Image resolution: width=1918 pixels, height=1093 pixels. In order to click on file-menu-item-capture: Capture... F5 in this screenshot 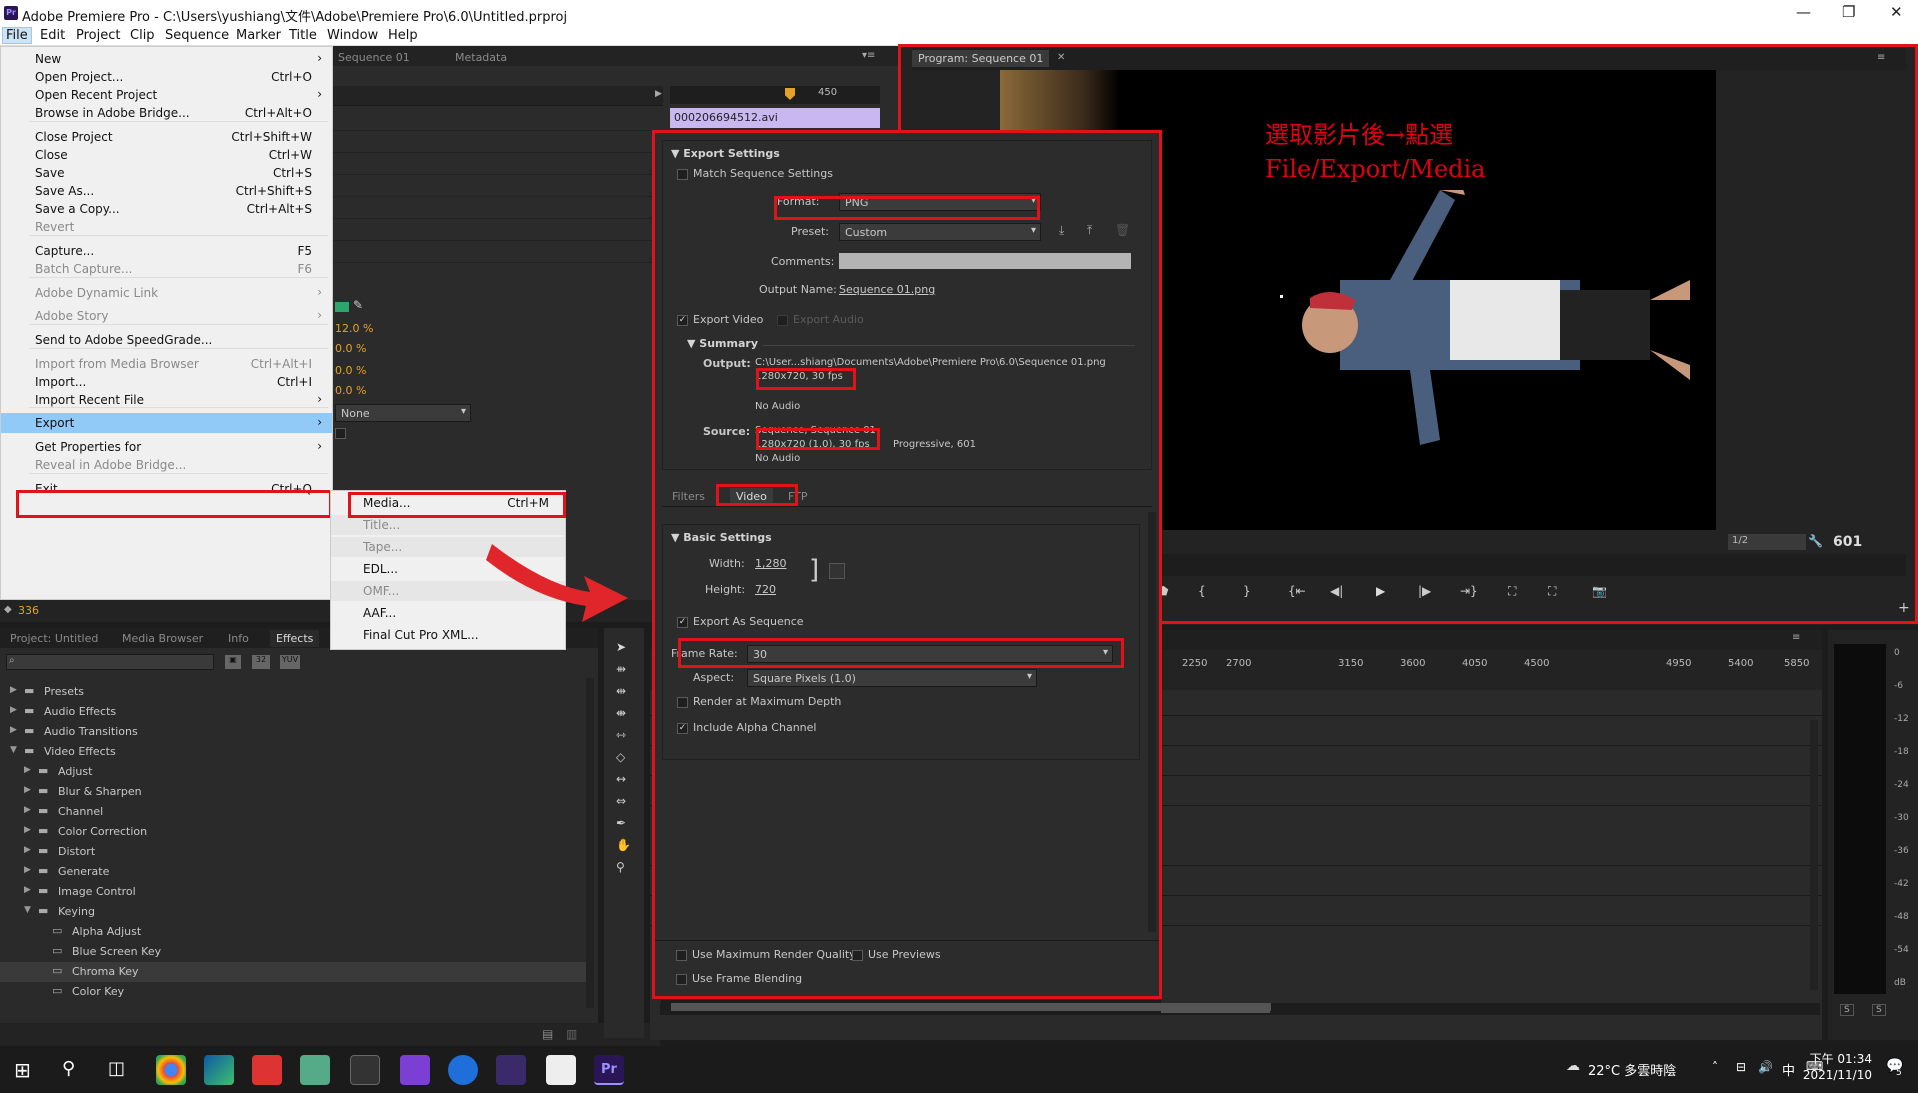, I will do `click(166, 251)`.